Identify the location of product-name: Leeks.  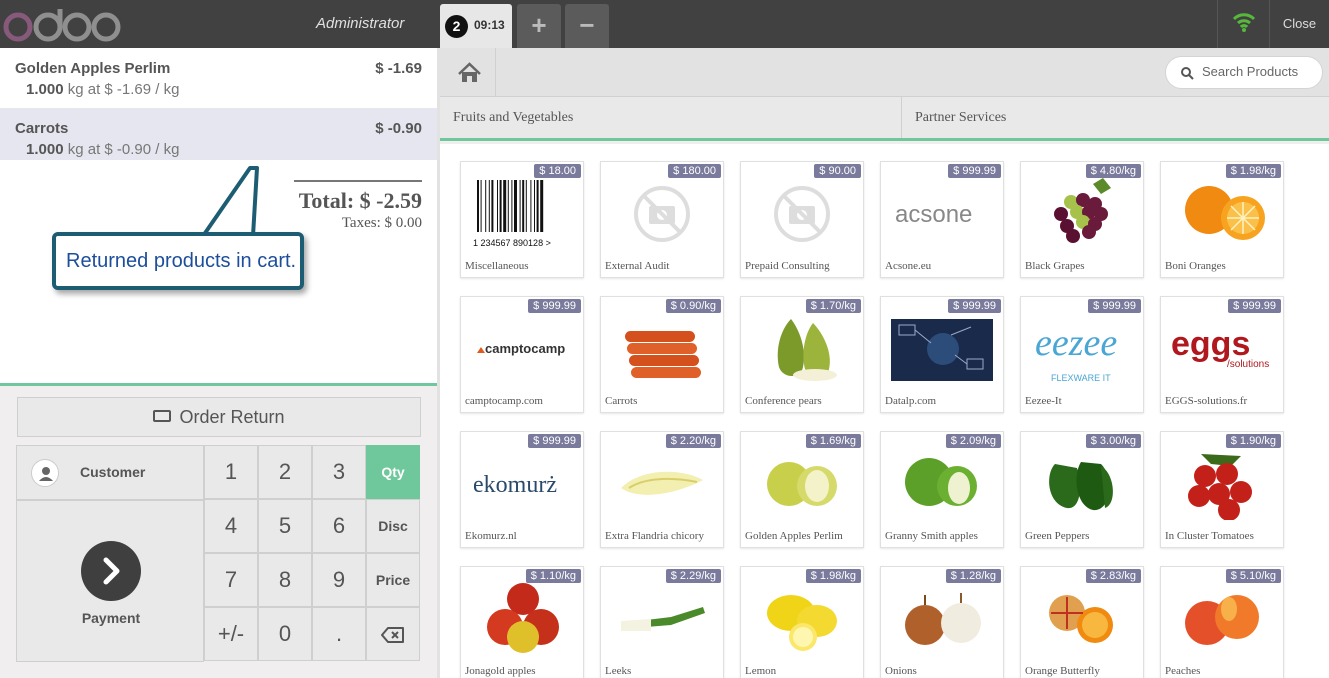
(618, 671).